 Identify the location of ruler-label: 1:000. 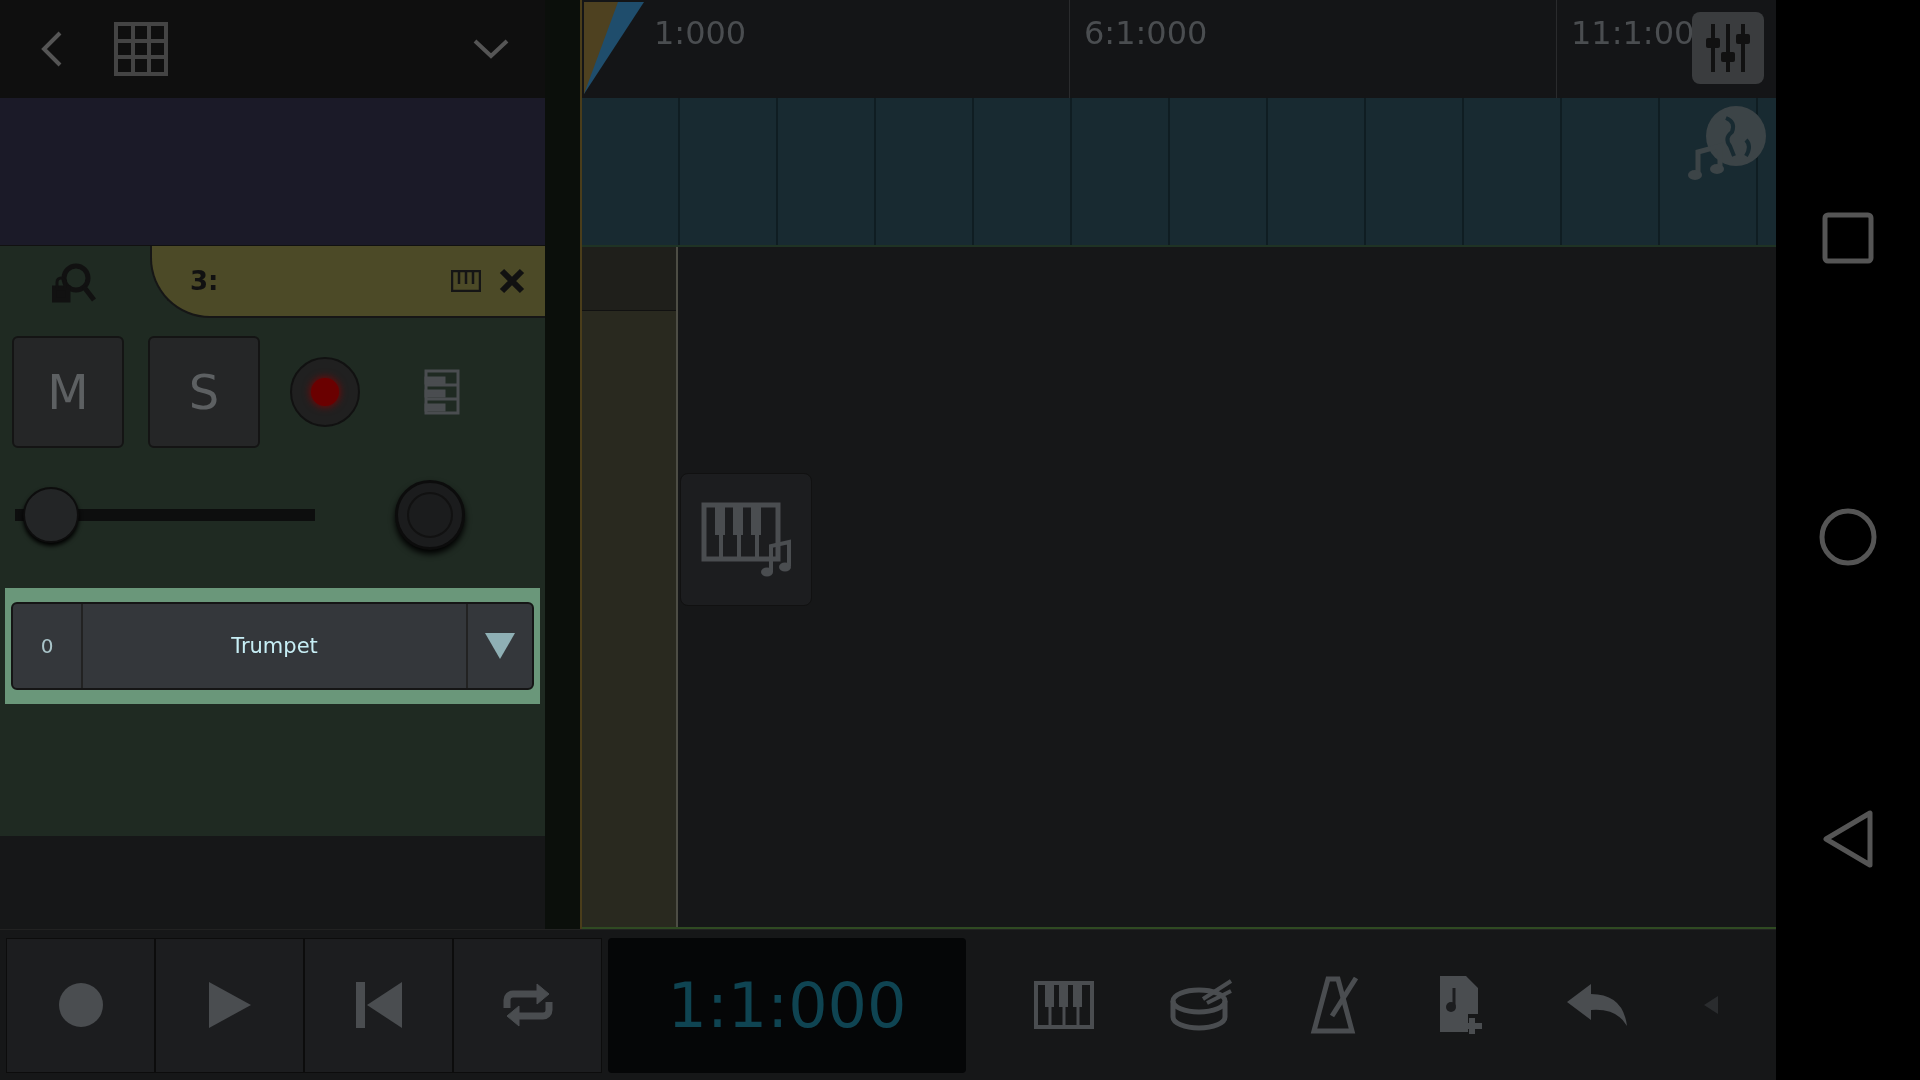
(700, 33).